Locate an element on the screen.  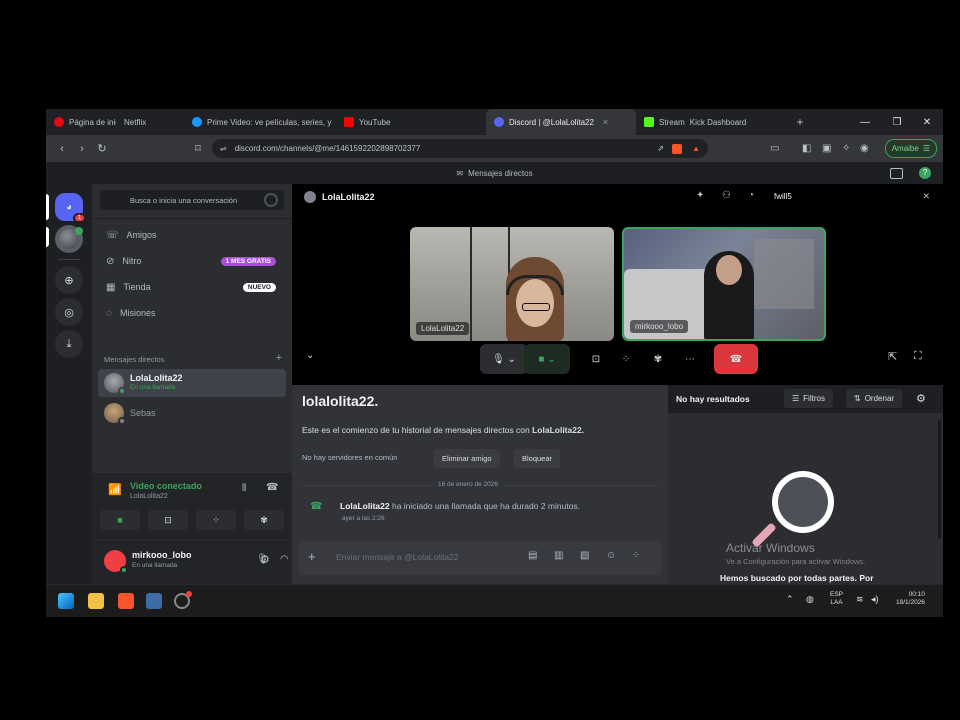
tab-home: Página de inicio is located at coordinates (81, 122).